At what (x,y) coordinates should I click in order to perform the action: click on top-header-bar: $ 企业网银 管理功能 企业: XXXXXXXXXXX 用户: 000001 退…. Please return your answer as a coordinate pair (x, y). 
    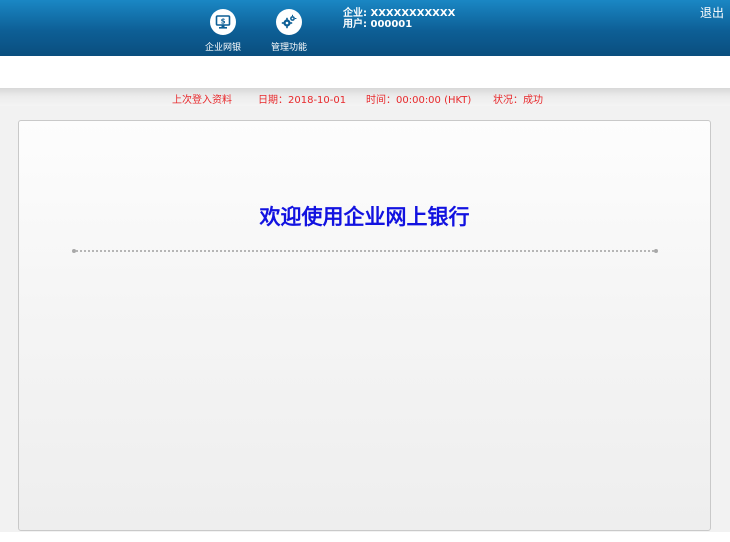
    Looking at the image, I should click on (365, 28).